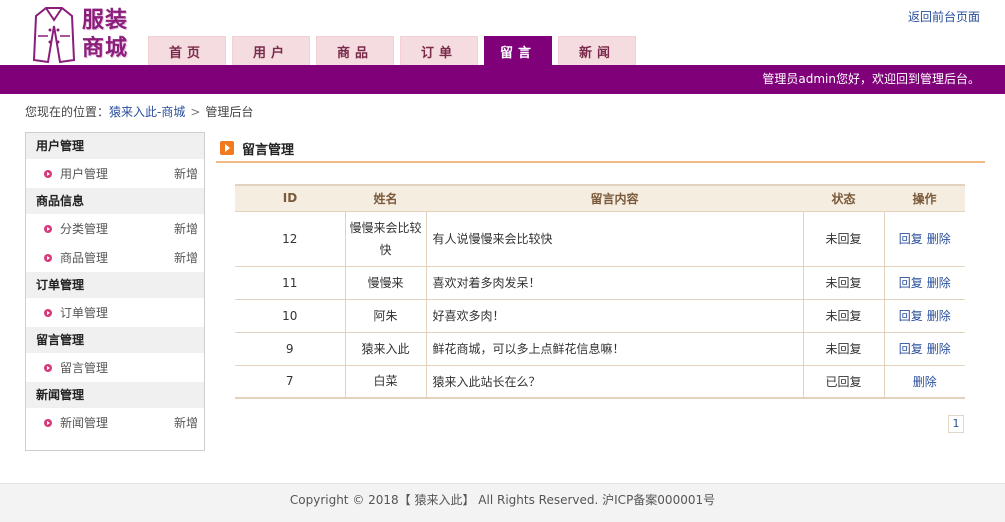 The image size is (1005, 522). I want to click on logo: 服装 商城, so click(84, 34).